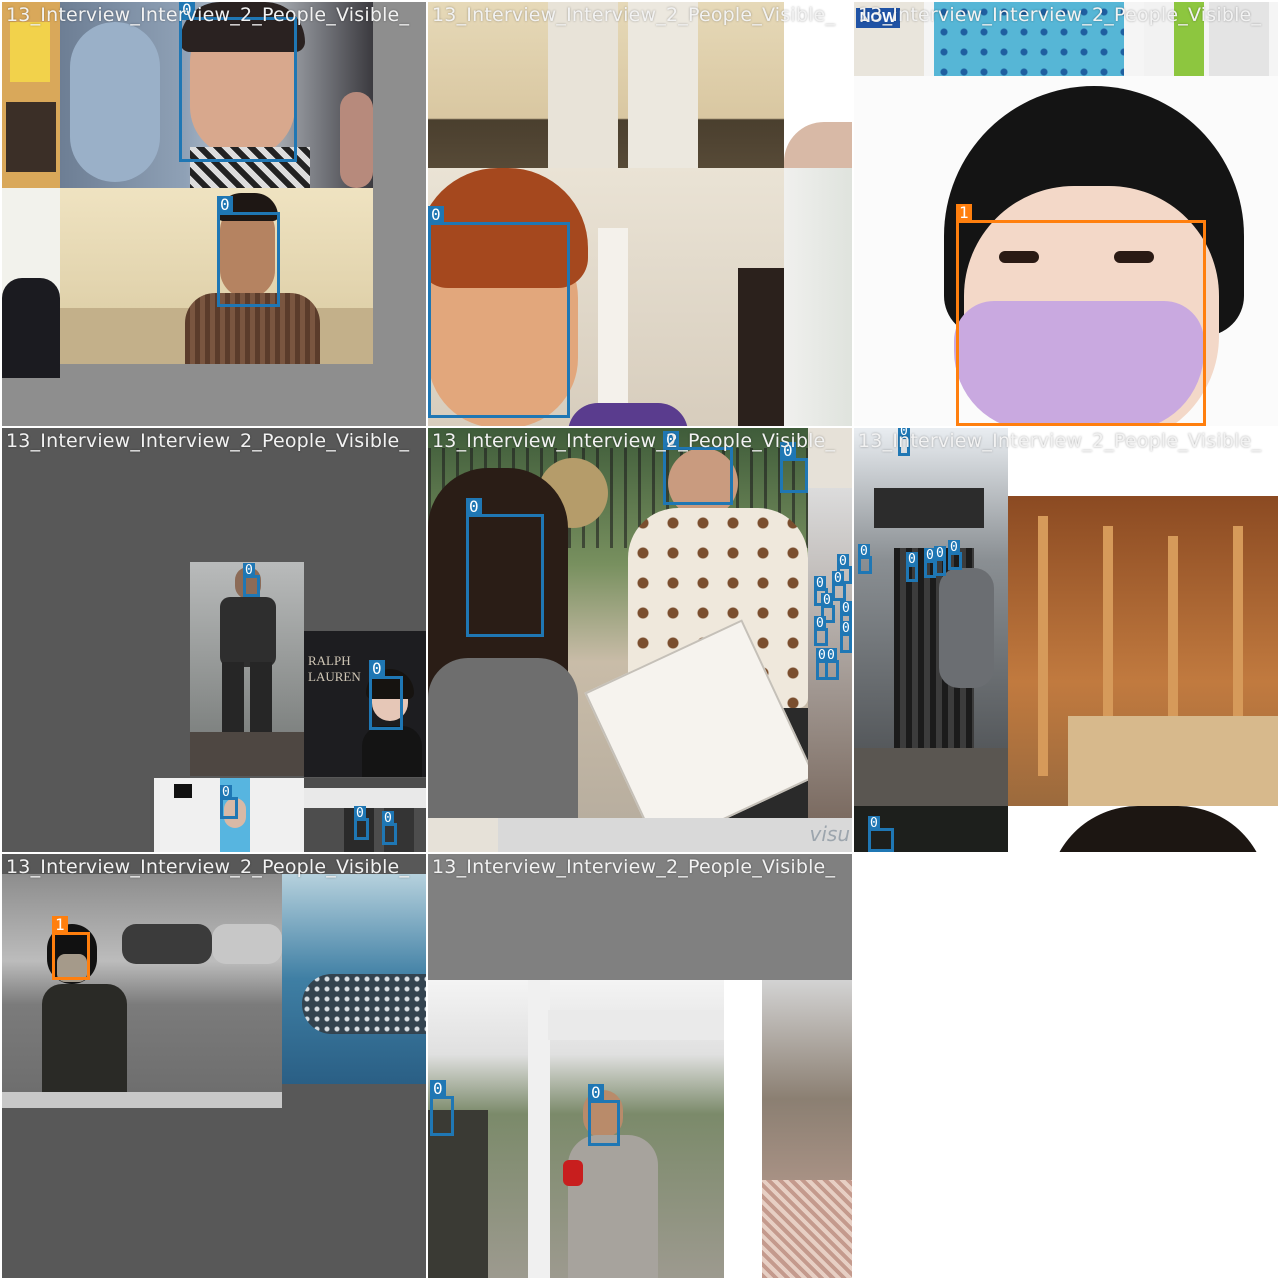  What do you see at coordinates (807, 1129) in the screenshot?
I see `interior-tile` at bounding box center [807, 1129].